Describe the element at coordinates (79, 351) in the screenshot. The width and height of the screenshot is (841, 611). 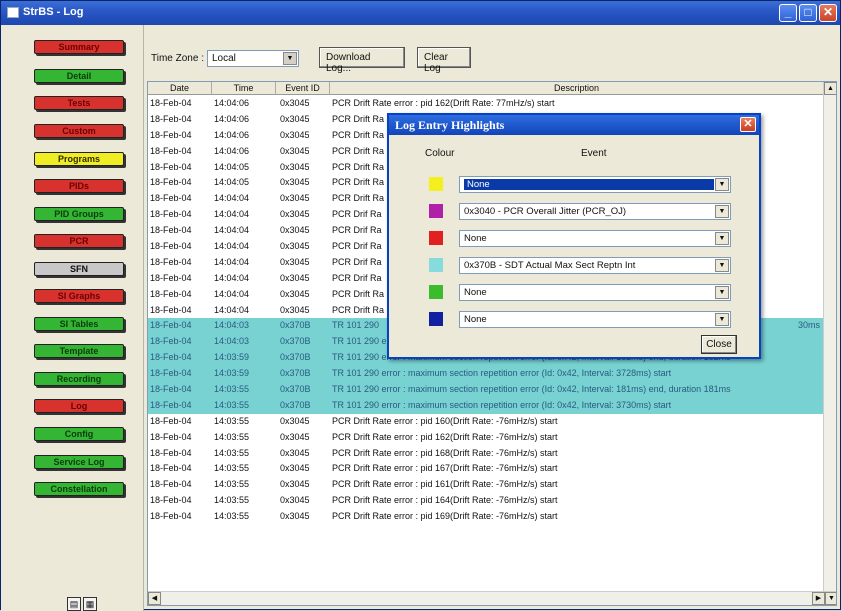
I see `sidebar-item-template: Template` at that location.